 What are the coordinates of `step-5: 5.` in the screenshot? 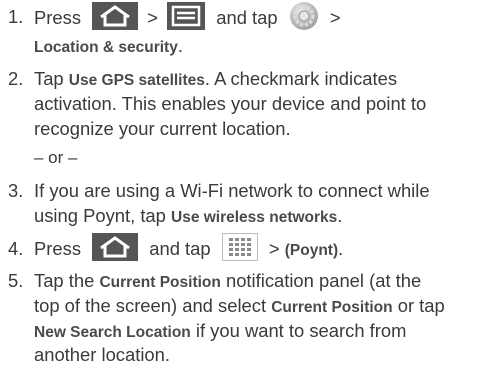 It's located at (21, 281).